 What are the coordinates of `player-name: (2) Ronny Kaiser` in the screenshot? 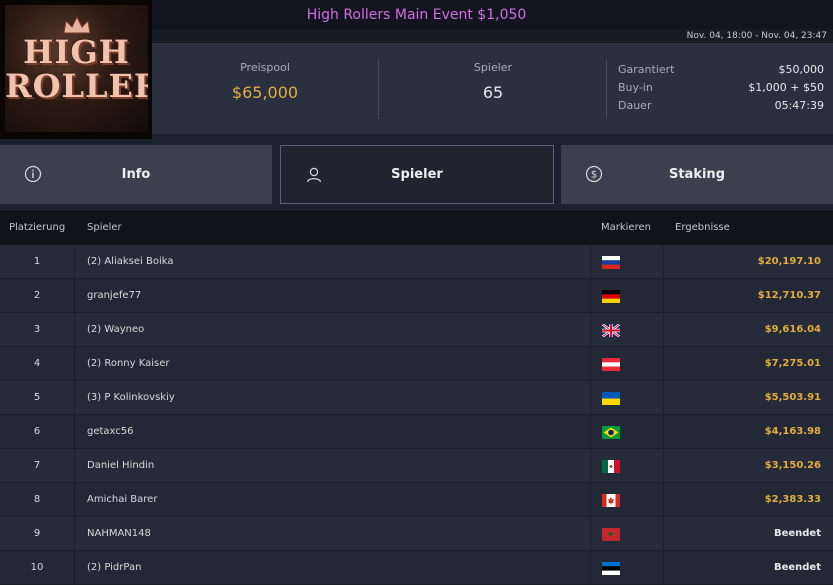 It's located at (128, 363).